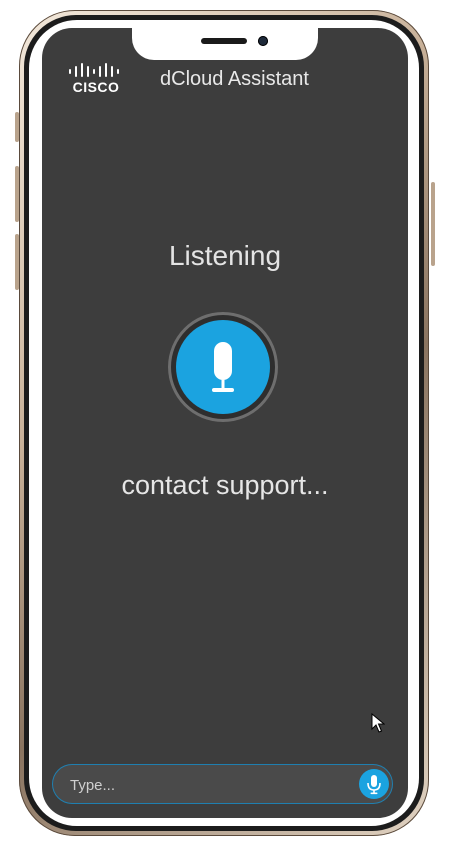  Describe the element at coordinates (96, 87) in the screenshot. I see `logo-text: CISCO` at that location.